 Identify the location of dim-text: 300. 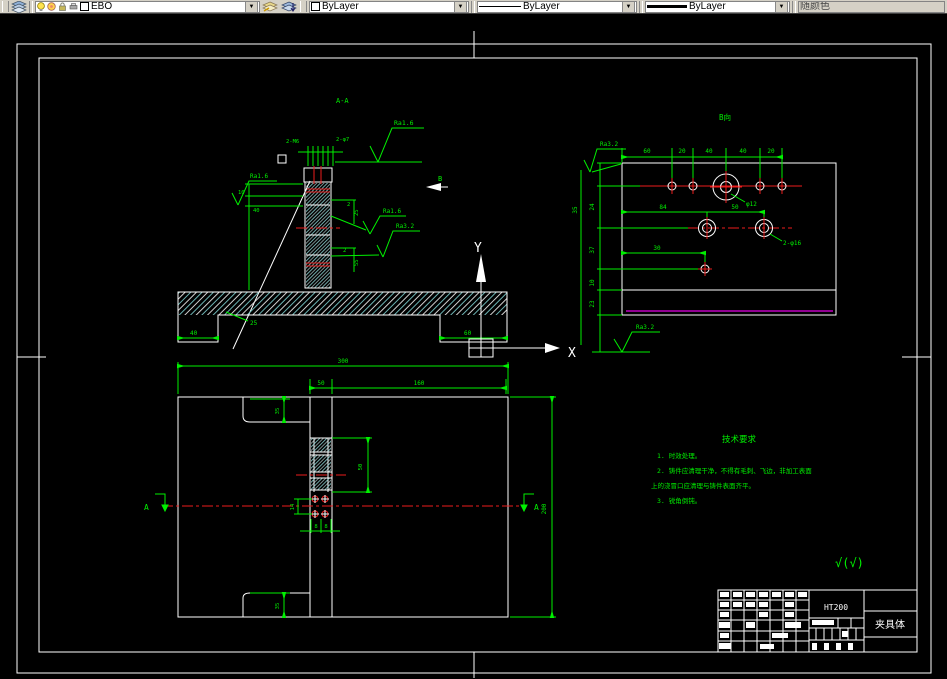
(343, 361).